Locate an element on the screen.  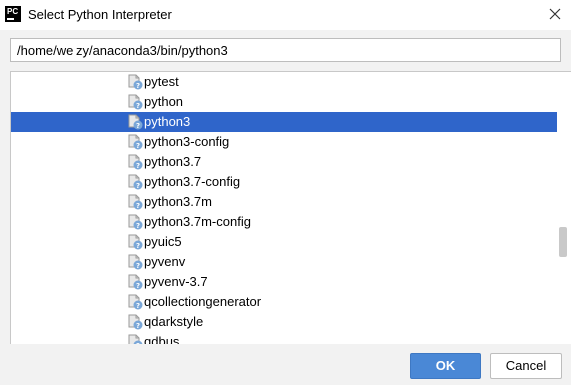
tree-item: ? python is located at coordinates (284, 102).